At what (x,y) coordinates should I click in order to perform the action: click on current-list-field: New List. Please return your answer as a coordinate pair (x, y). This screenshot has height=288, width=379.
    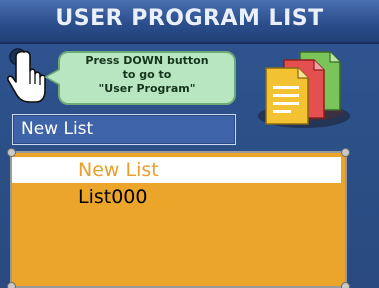
    Looking at the image, I should click on (124, 129).